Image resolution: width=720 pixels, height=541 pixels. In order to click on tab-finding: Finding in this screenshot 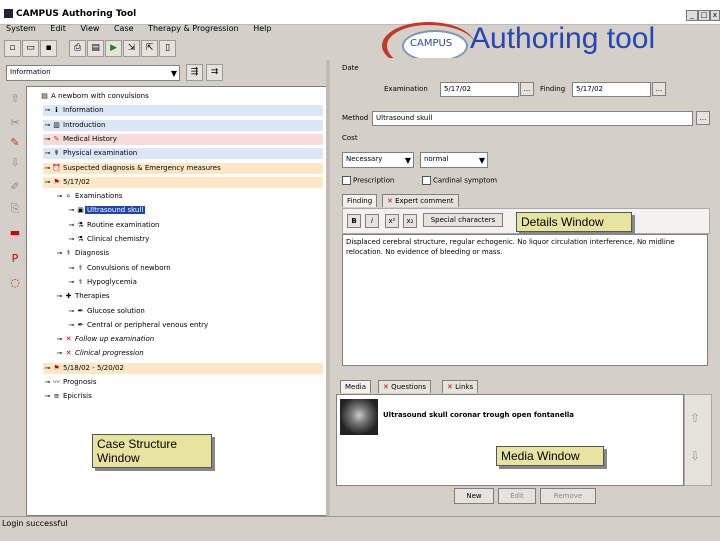, I will do `click(360, 200)`.